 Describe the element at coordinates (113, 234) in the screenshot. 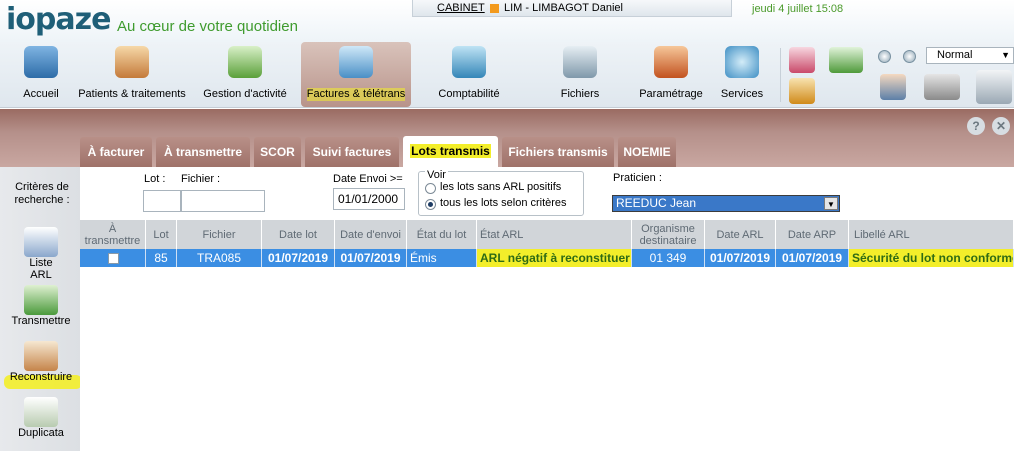

I see `column-header: À transmettre` at that location.